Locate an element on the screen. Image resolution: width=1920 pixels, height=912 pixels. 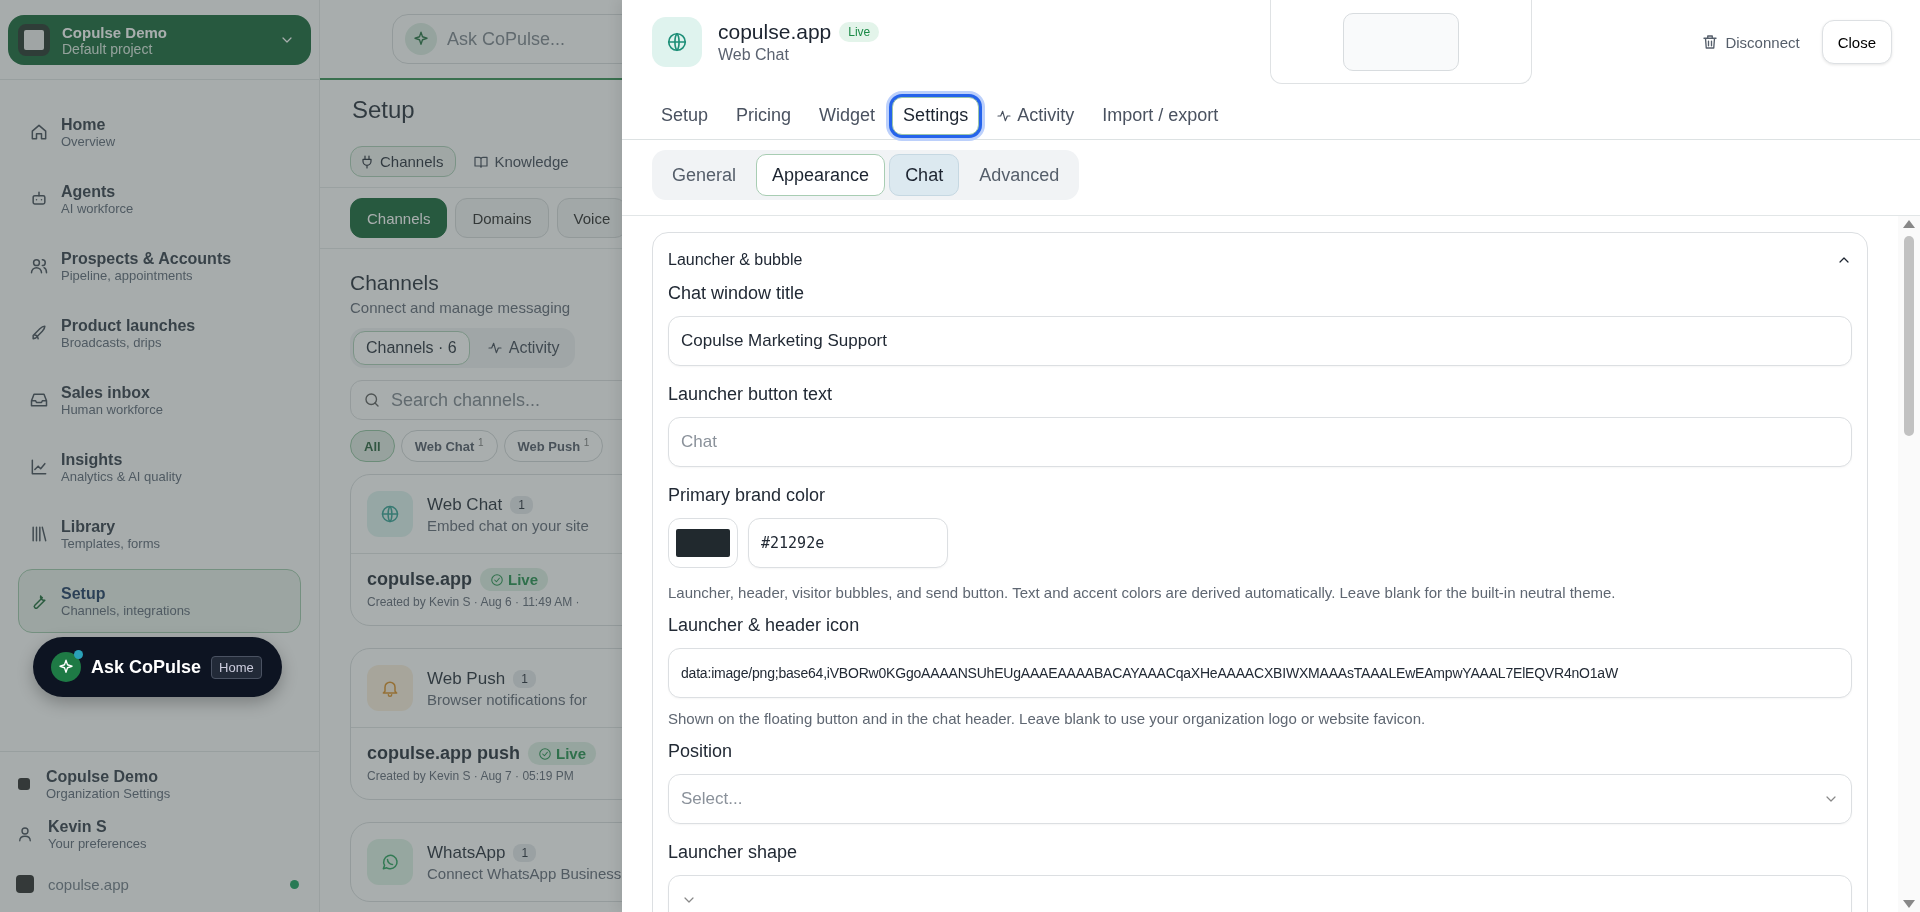
channel-instance-name: copulse.app push is located at coordinates (444, 753).